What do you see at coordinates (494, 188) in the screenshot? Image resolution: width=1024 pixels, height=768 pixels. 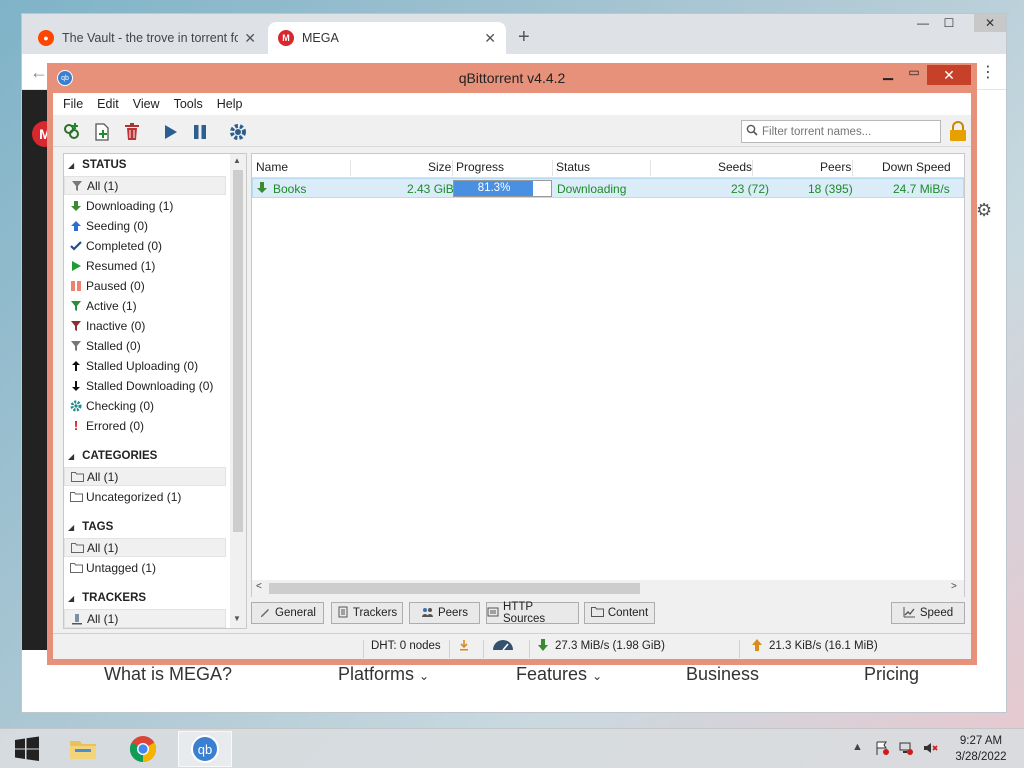 I see `progress-text: 81.3%` at bounding box center [494, 188].